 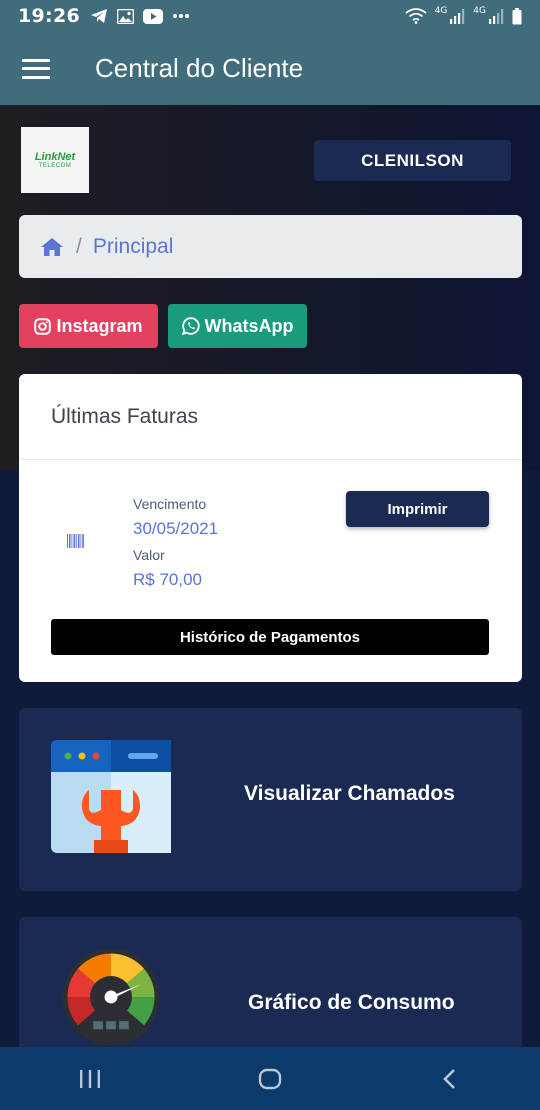 What do you see at coordinates (270, 637) in the screenshot?
I see `payment-history-button: Histórico de Pagamentos` at bounding box center [270, 637].